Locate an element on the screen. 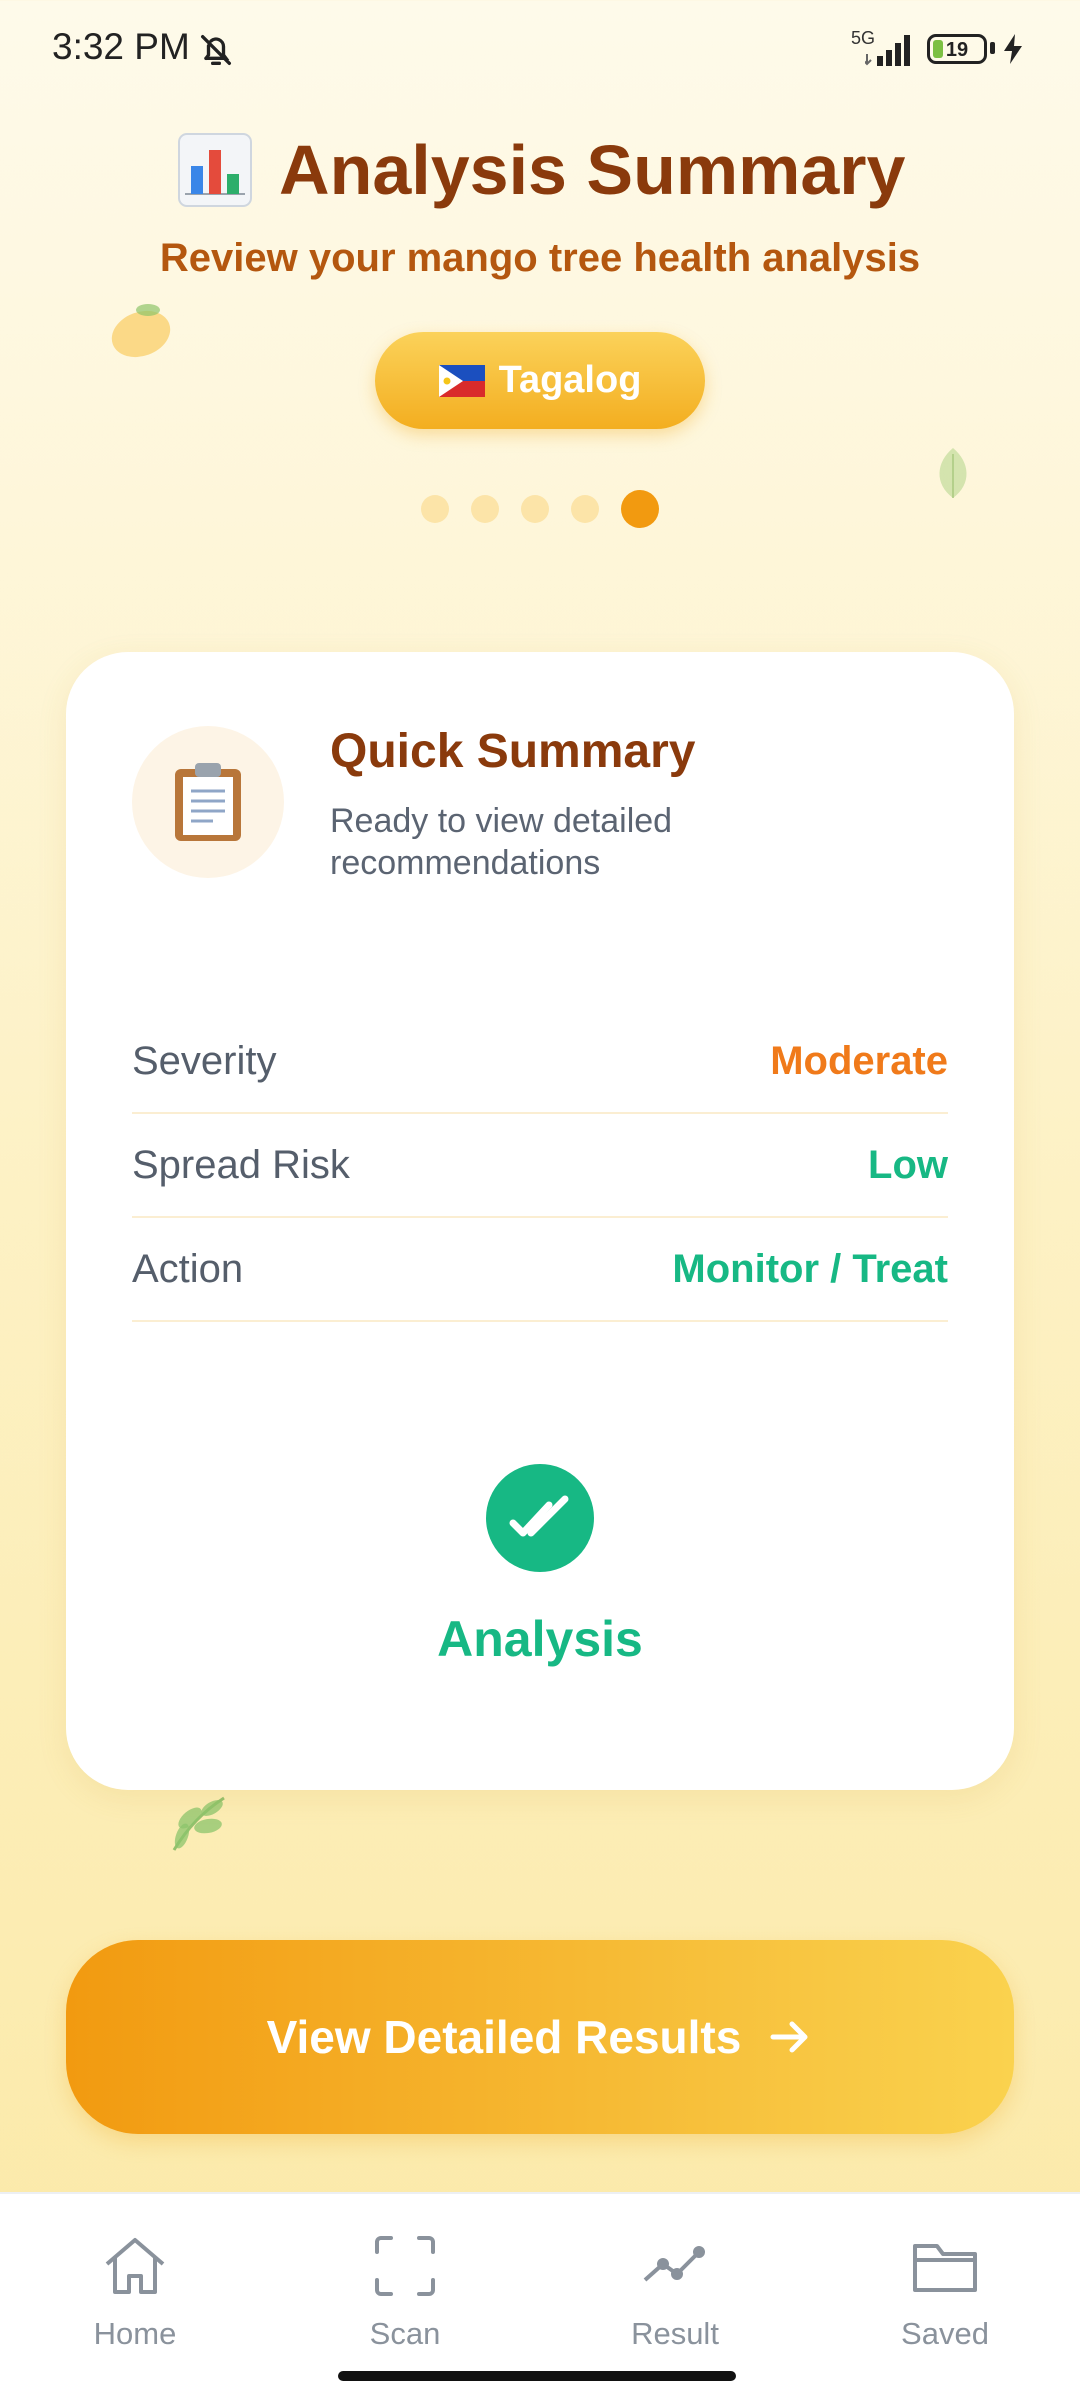  spread-risk-value: Low is located at coordinates (908, 1164).